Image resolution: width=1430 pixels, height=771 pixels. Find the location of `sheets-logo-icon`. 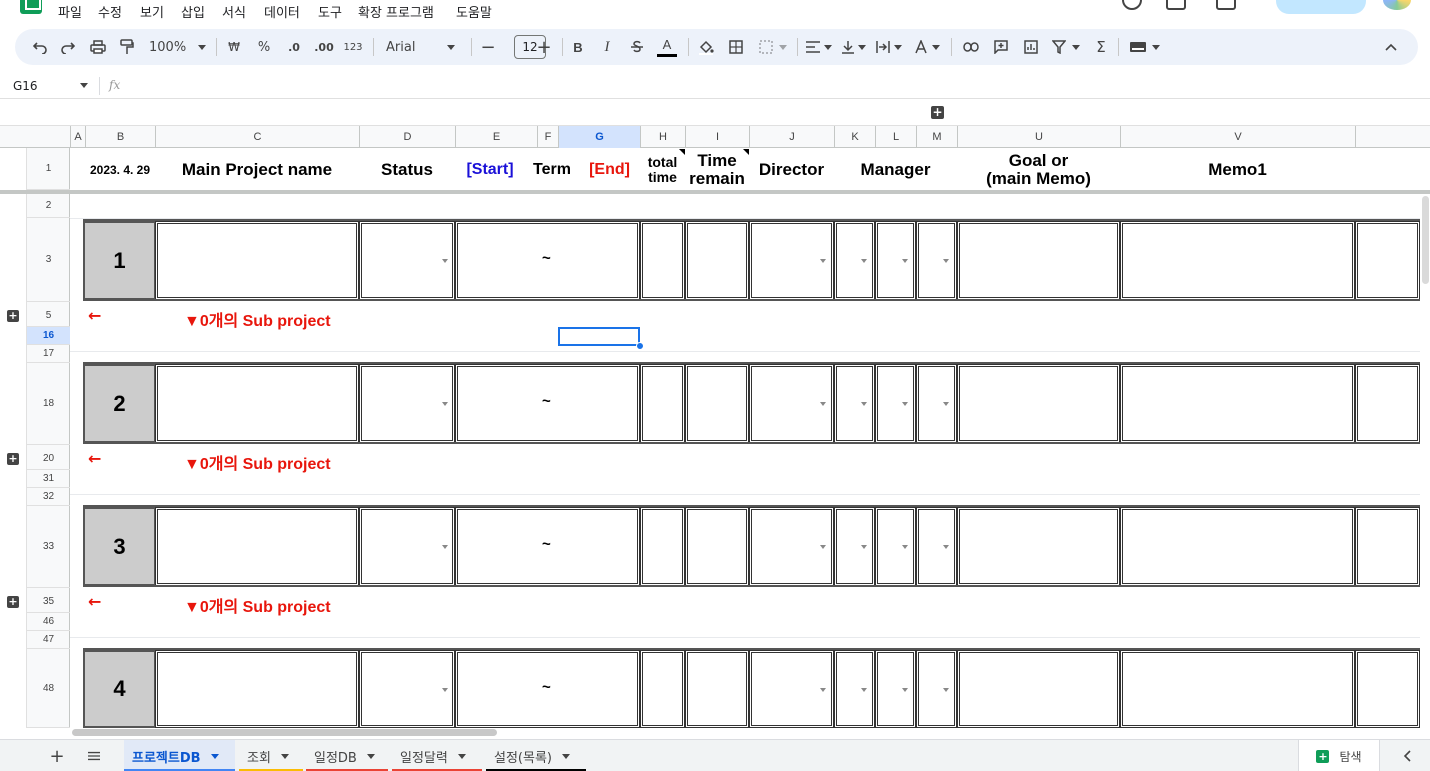

sheets-logo-icon is located at coordinates (31, 7).